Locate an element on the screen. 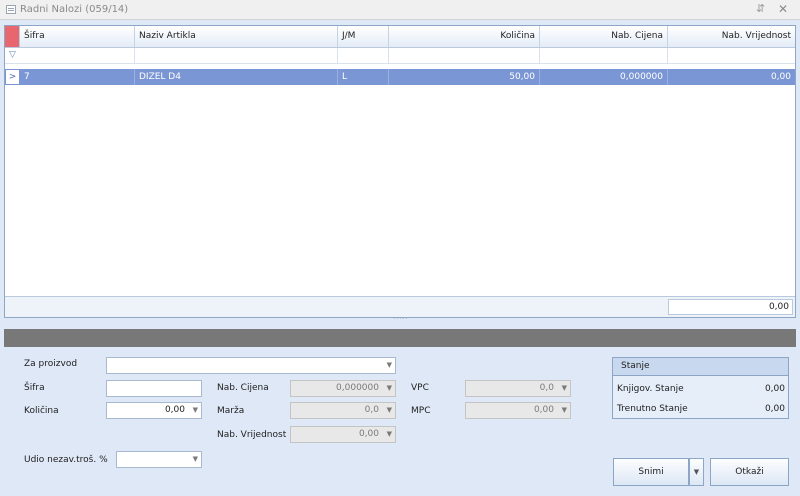 The width and height of the screenshot is (800, 496). filter-row: ▽ is located at coordinates (400, 56).